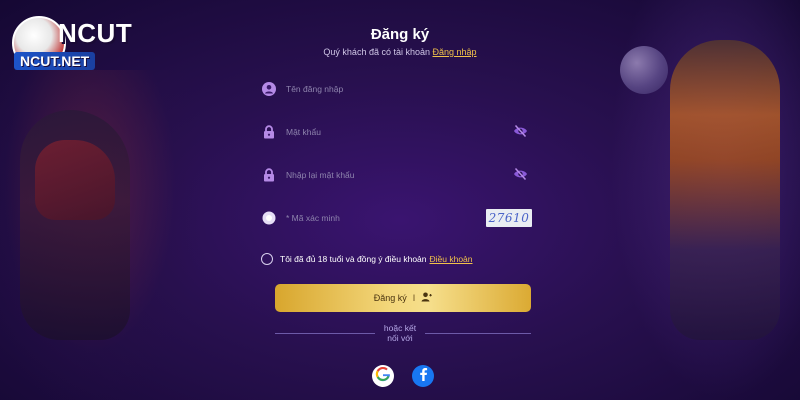 The image size is (800, 400). Describe the element at coordinates (390, 298) in the screenshot. I see `register-button-label: Đăng ký` at that location.